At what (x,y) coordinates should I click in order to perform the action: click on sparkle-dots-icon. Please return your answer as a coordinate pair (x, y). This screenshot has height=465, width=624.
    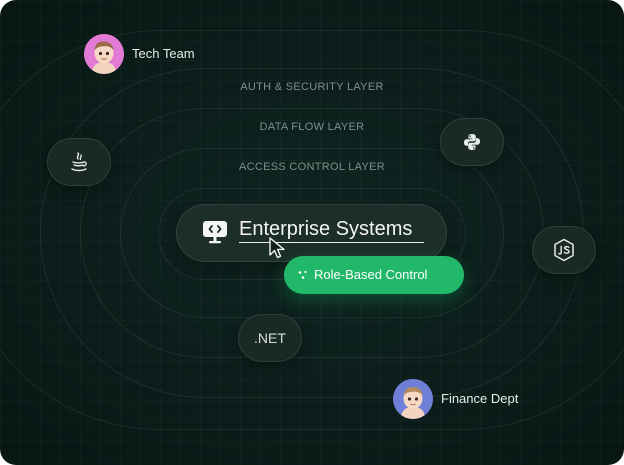
    Looking at the image, I should click on (302, 274).